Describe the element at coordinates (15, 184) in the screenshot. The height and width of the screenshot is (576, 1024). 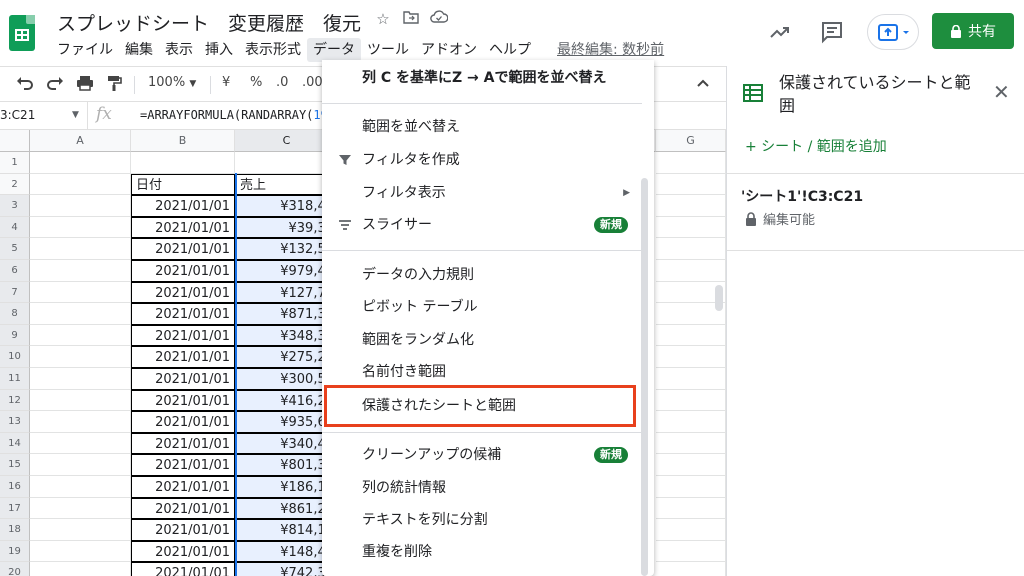
I see `row-header: 2` at that location.